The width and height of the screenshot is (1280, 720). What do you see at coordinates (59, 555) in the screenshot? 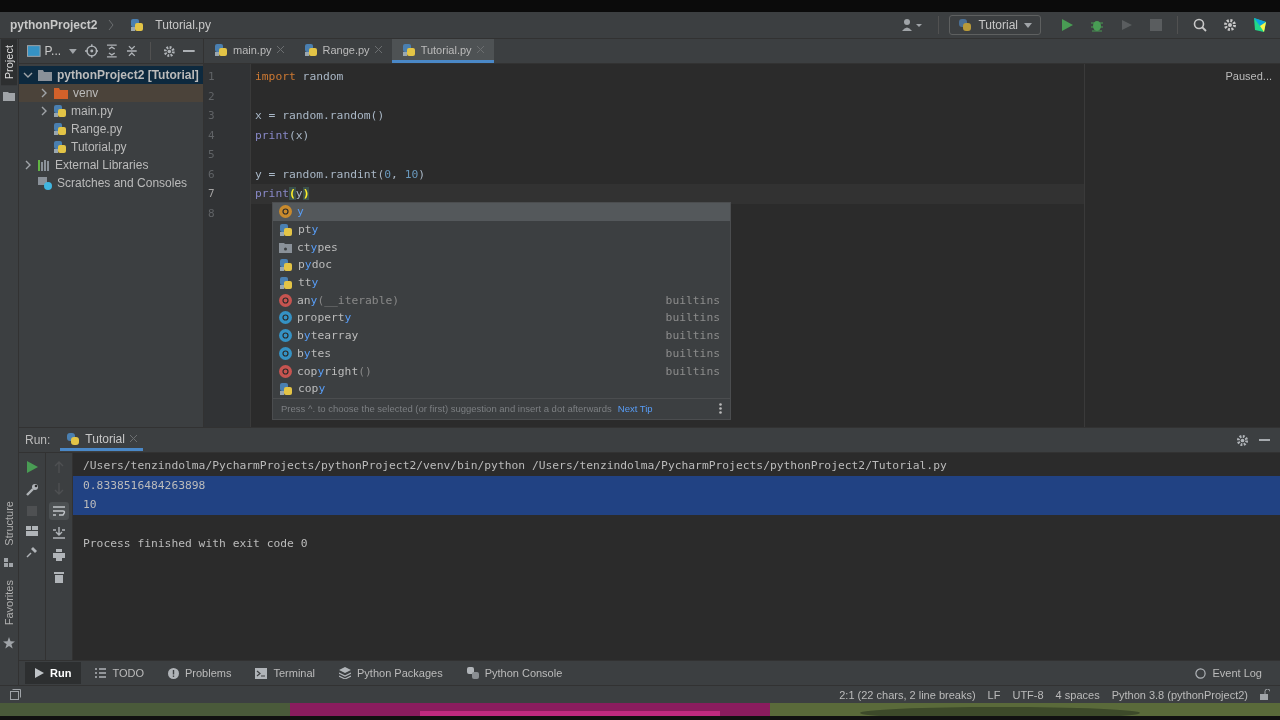
I see `print-icon` at bounding box center [59, 555].